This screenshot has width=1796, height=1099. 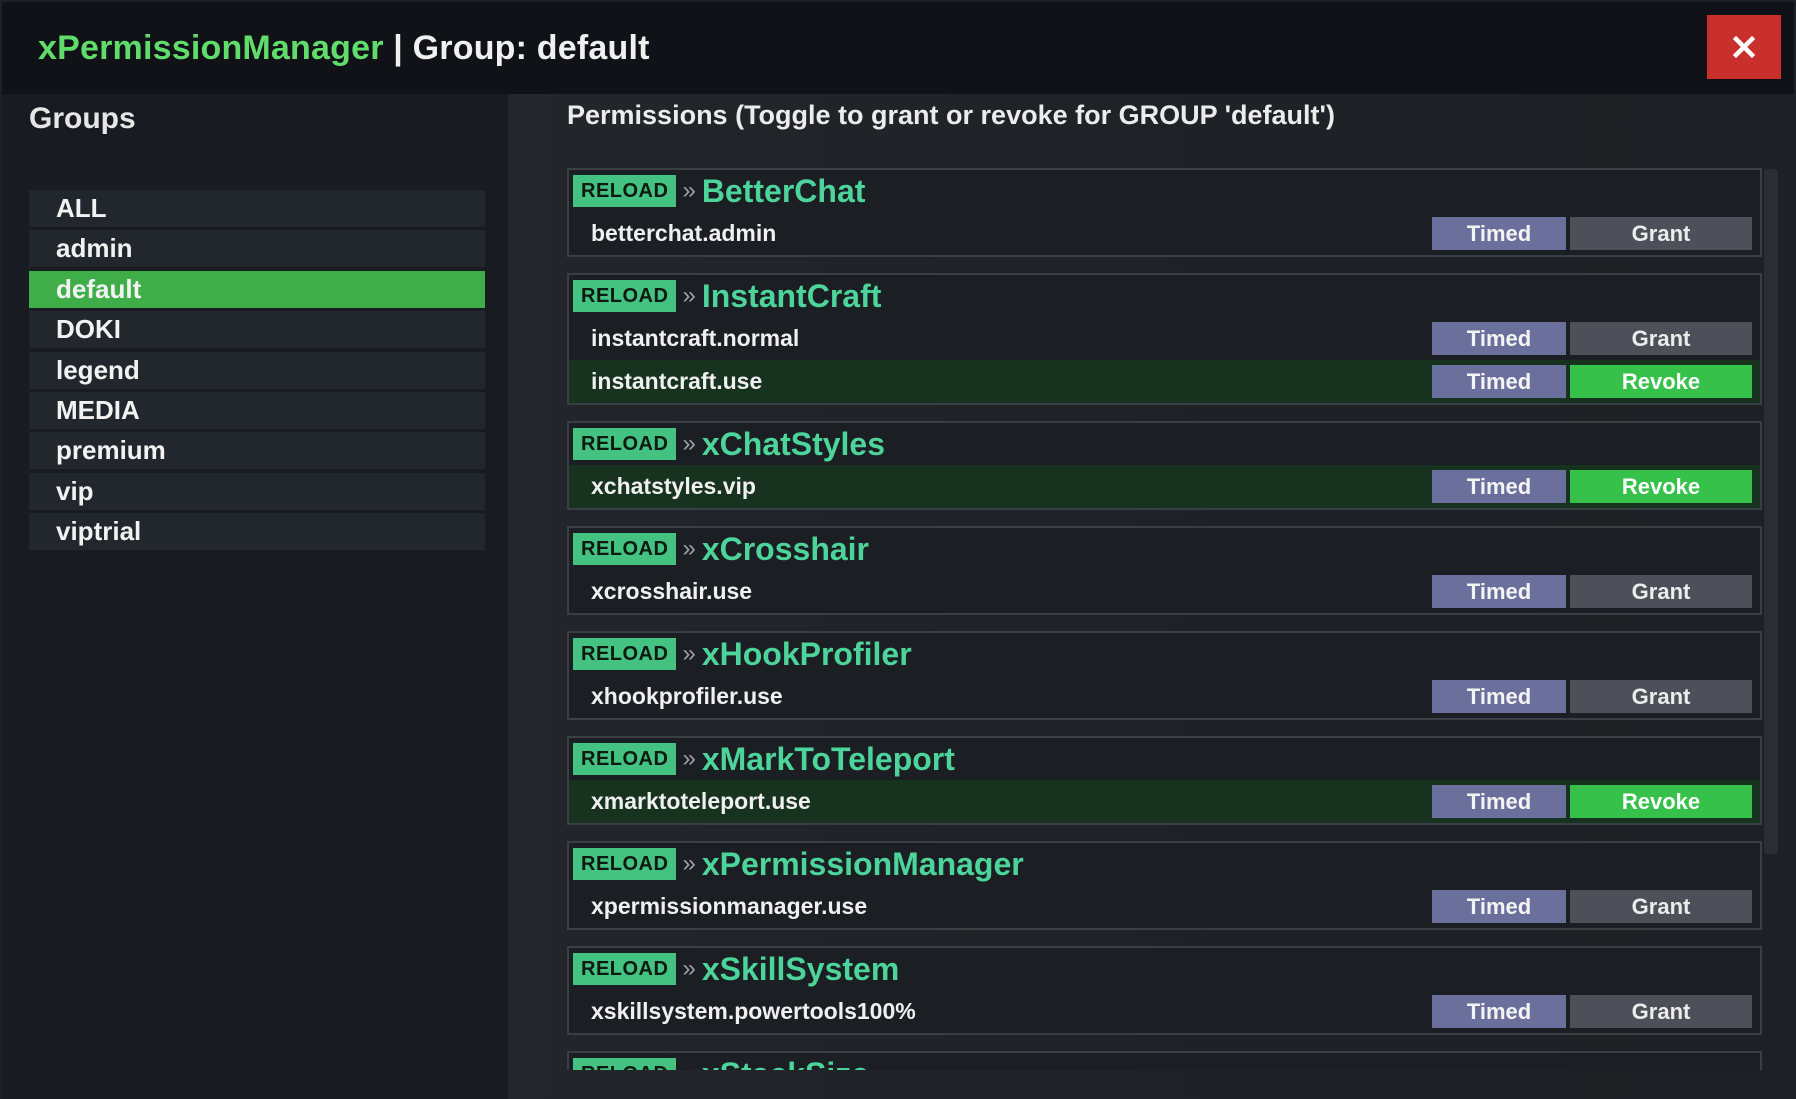 I want to click on sidebar-group-legend: legend, so click(x=257, y=370).